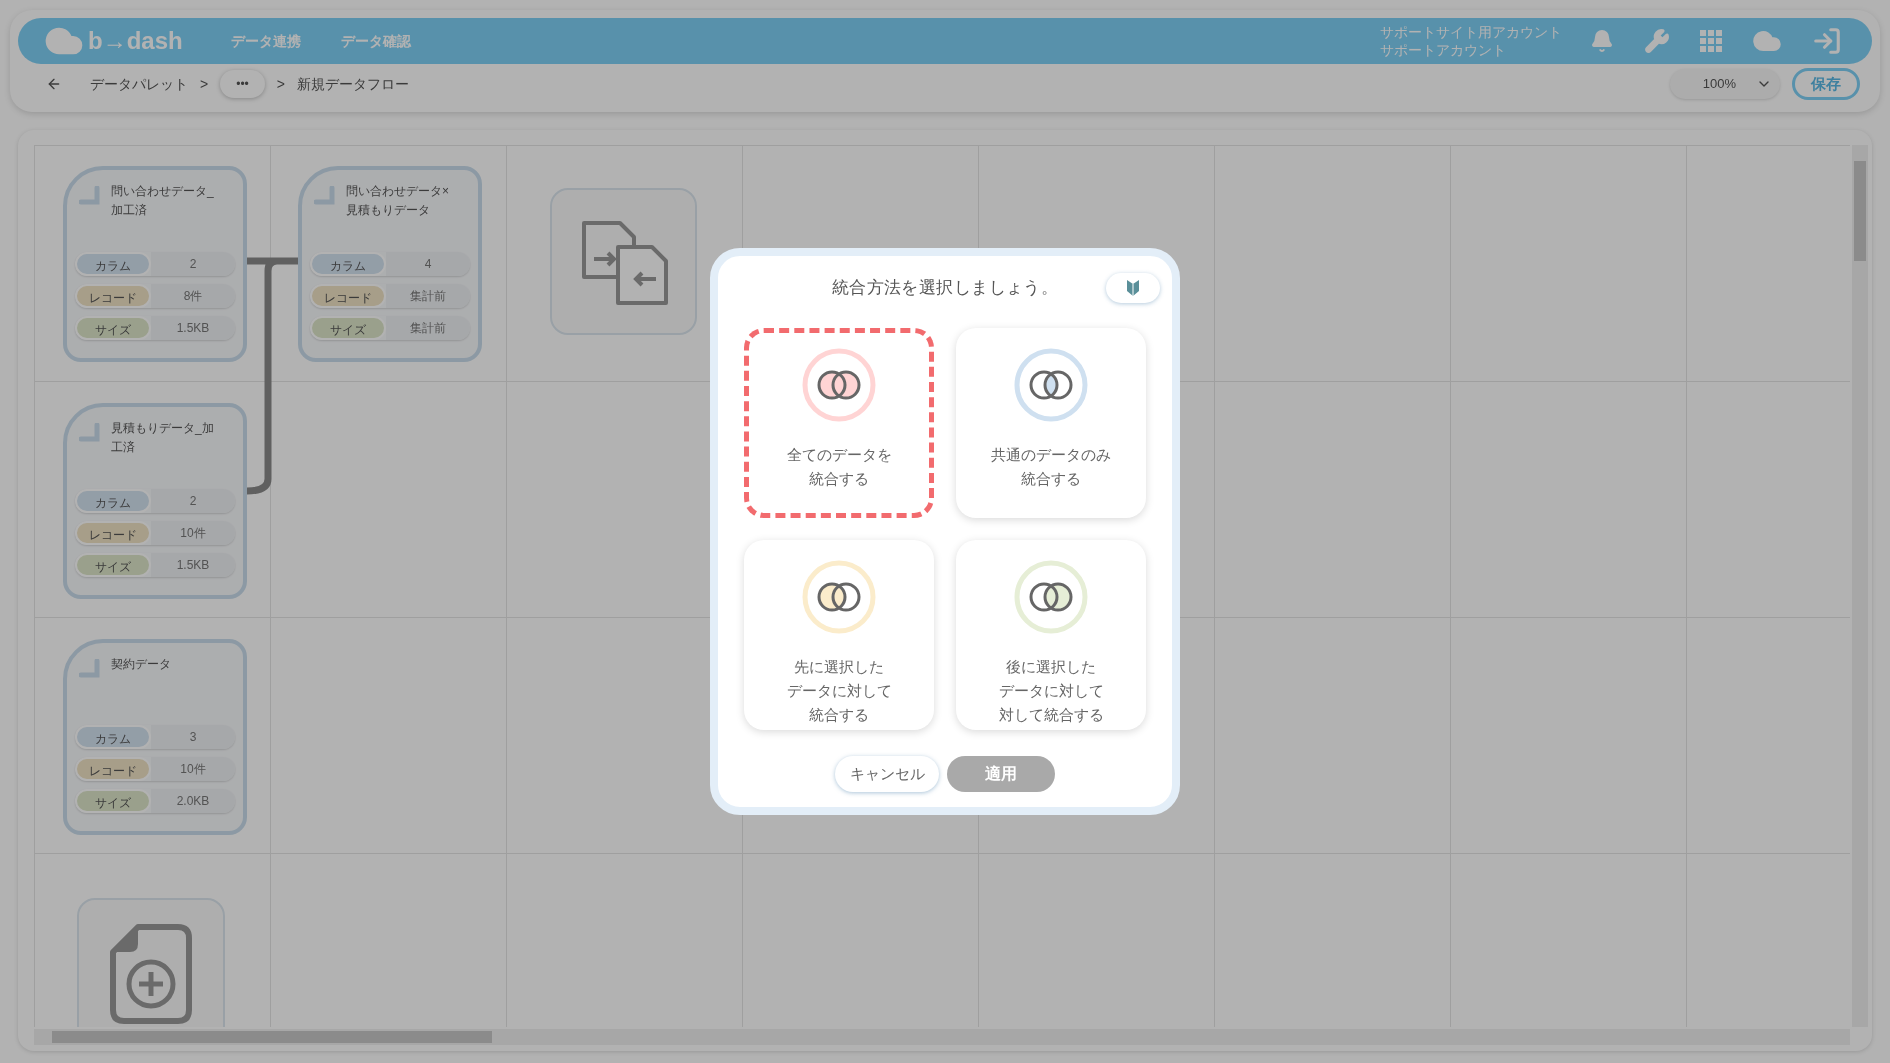 Image resolution: width=1890 pixels, height=1063 pixels. I want to click on beginner-mark-icon, so click(1133, 288).